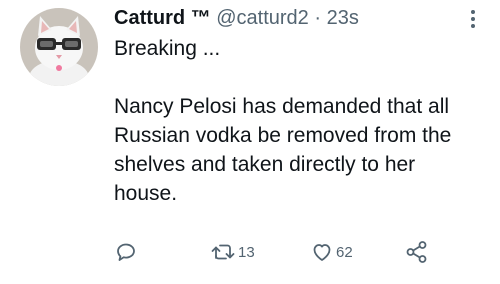 The image size is (500, 284). I want to click on heart-icon, so click(322, 252).